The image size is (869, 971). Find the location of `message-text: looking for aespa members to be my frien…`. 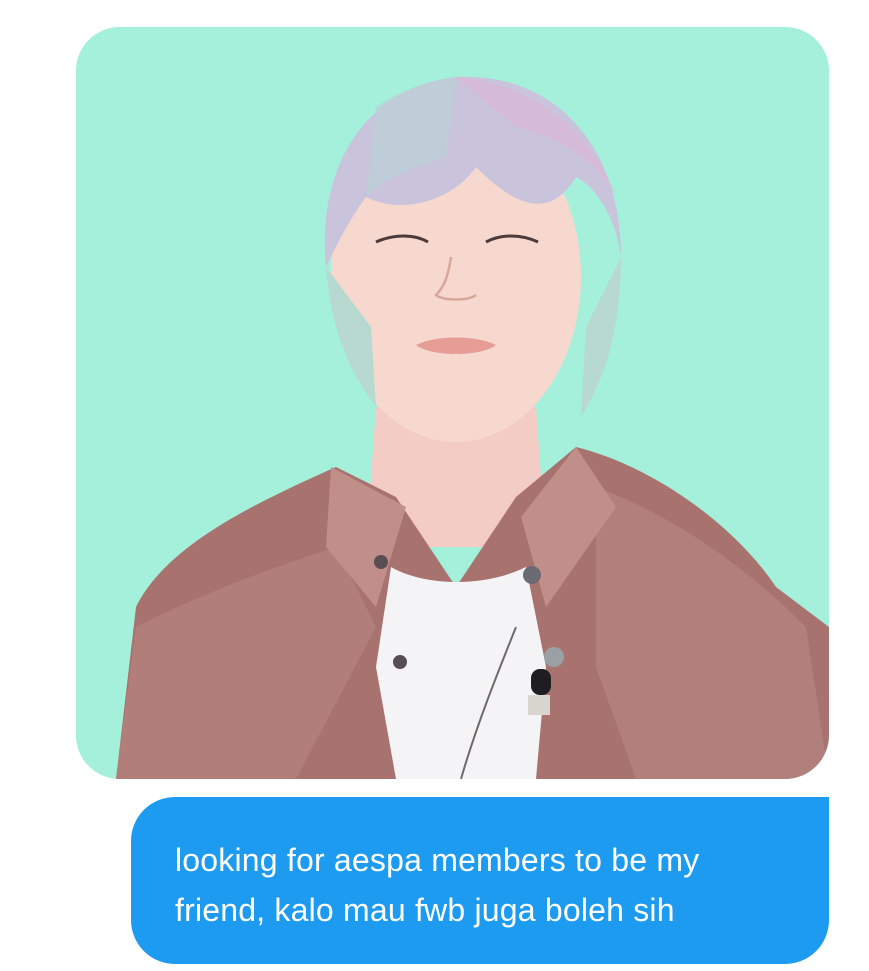

message-text: looking for aespa members to be my frien… is located at coordinates (437, 885).